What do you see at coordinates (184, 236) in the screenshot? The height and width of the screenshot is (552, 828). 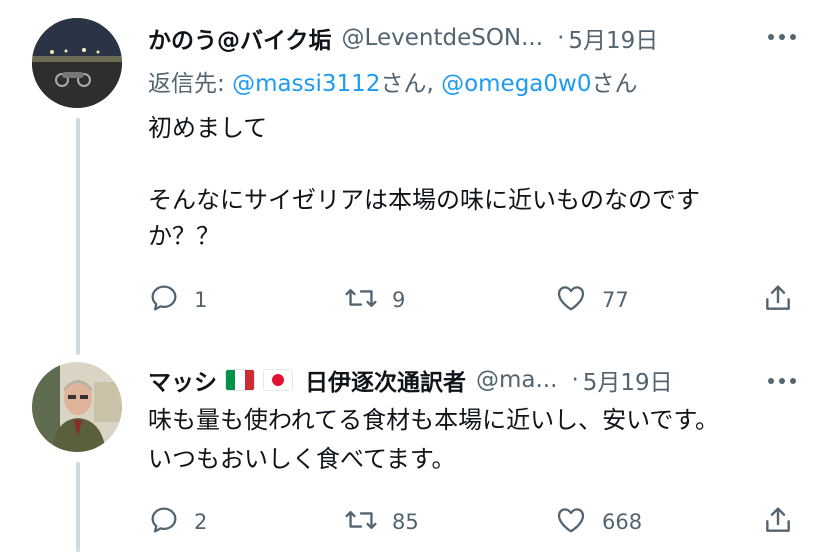 I see `tweet-text-line: か？？` at bounding box center [184, 236].